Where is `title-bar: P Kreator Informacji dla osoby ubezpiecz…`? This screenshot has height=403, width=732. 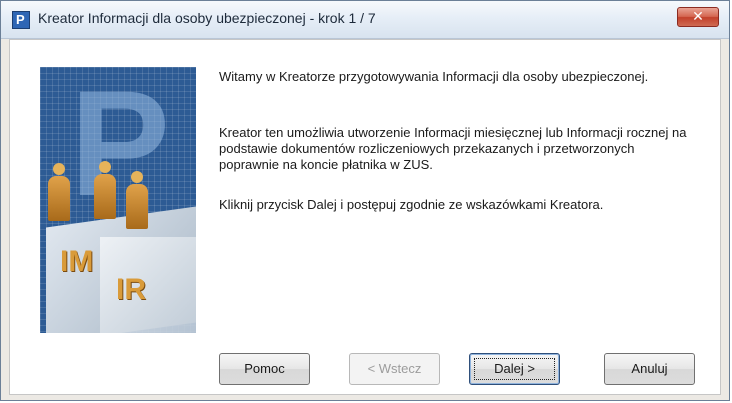 title-bar: P Kreator Informacji dla osoby ubezpiecz… is located at coordinates (365, 20).